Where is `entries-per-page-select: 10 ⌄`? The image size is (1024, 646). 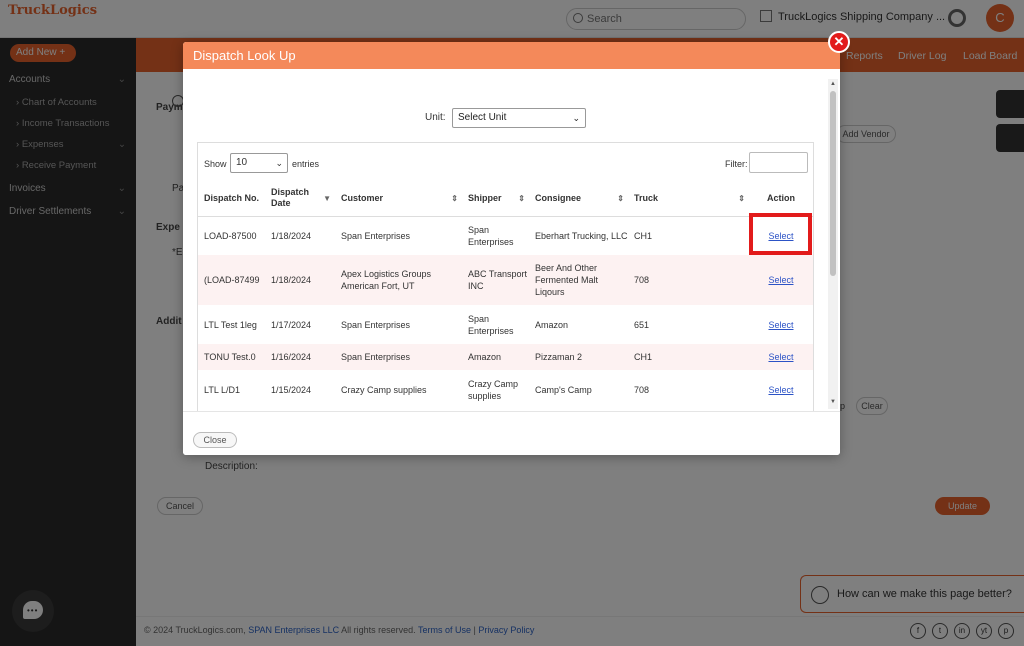
entries-per-page-select: 10 ⌄ is located at coordinates (259, 163).